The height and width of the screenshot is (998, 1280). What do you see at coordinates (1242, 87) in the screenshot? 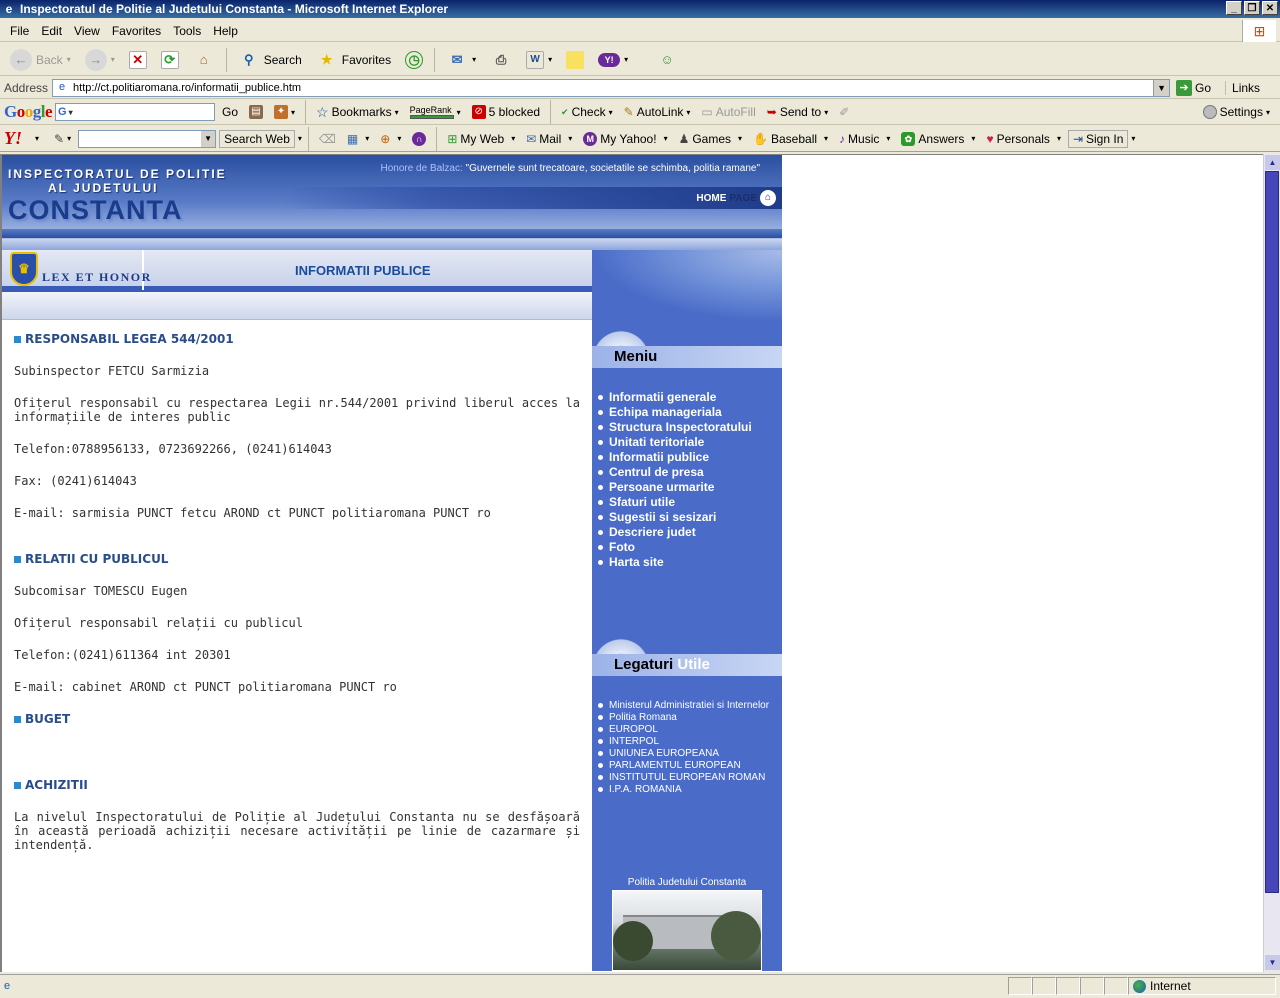
I see `links-button: Links` at bounding box center [1242, 87].